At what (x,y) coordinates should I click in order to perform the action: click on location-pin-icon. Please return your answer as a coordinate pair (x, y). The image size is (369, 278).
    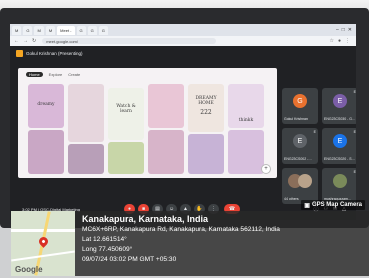
    Looking at the image, I should click on (43, 241).